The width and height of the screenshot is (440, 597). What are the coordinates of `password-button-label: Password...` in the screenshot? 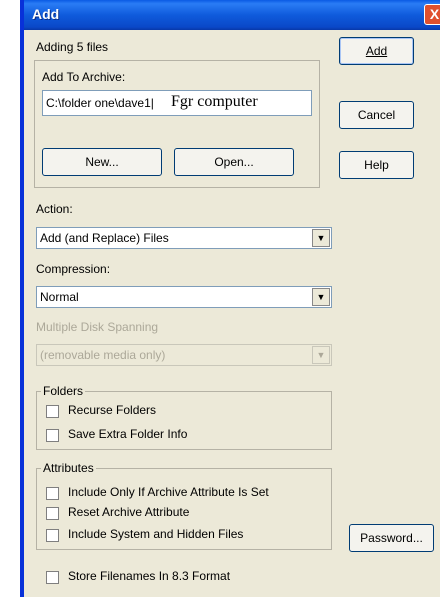 It's located at (391, 538).